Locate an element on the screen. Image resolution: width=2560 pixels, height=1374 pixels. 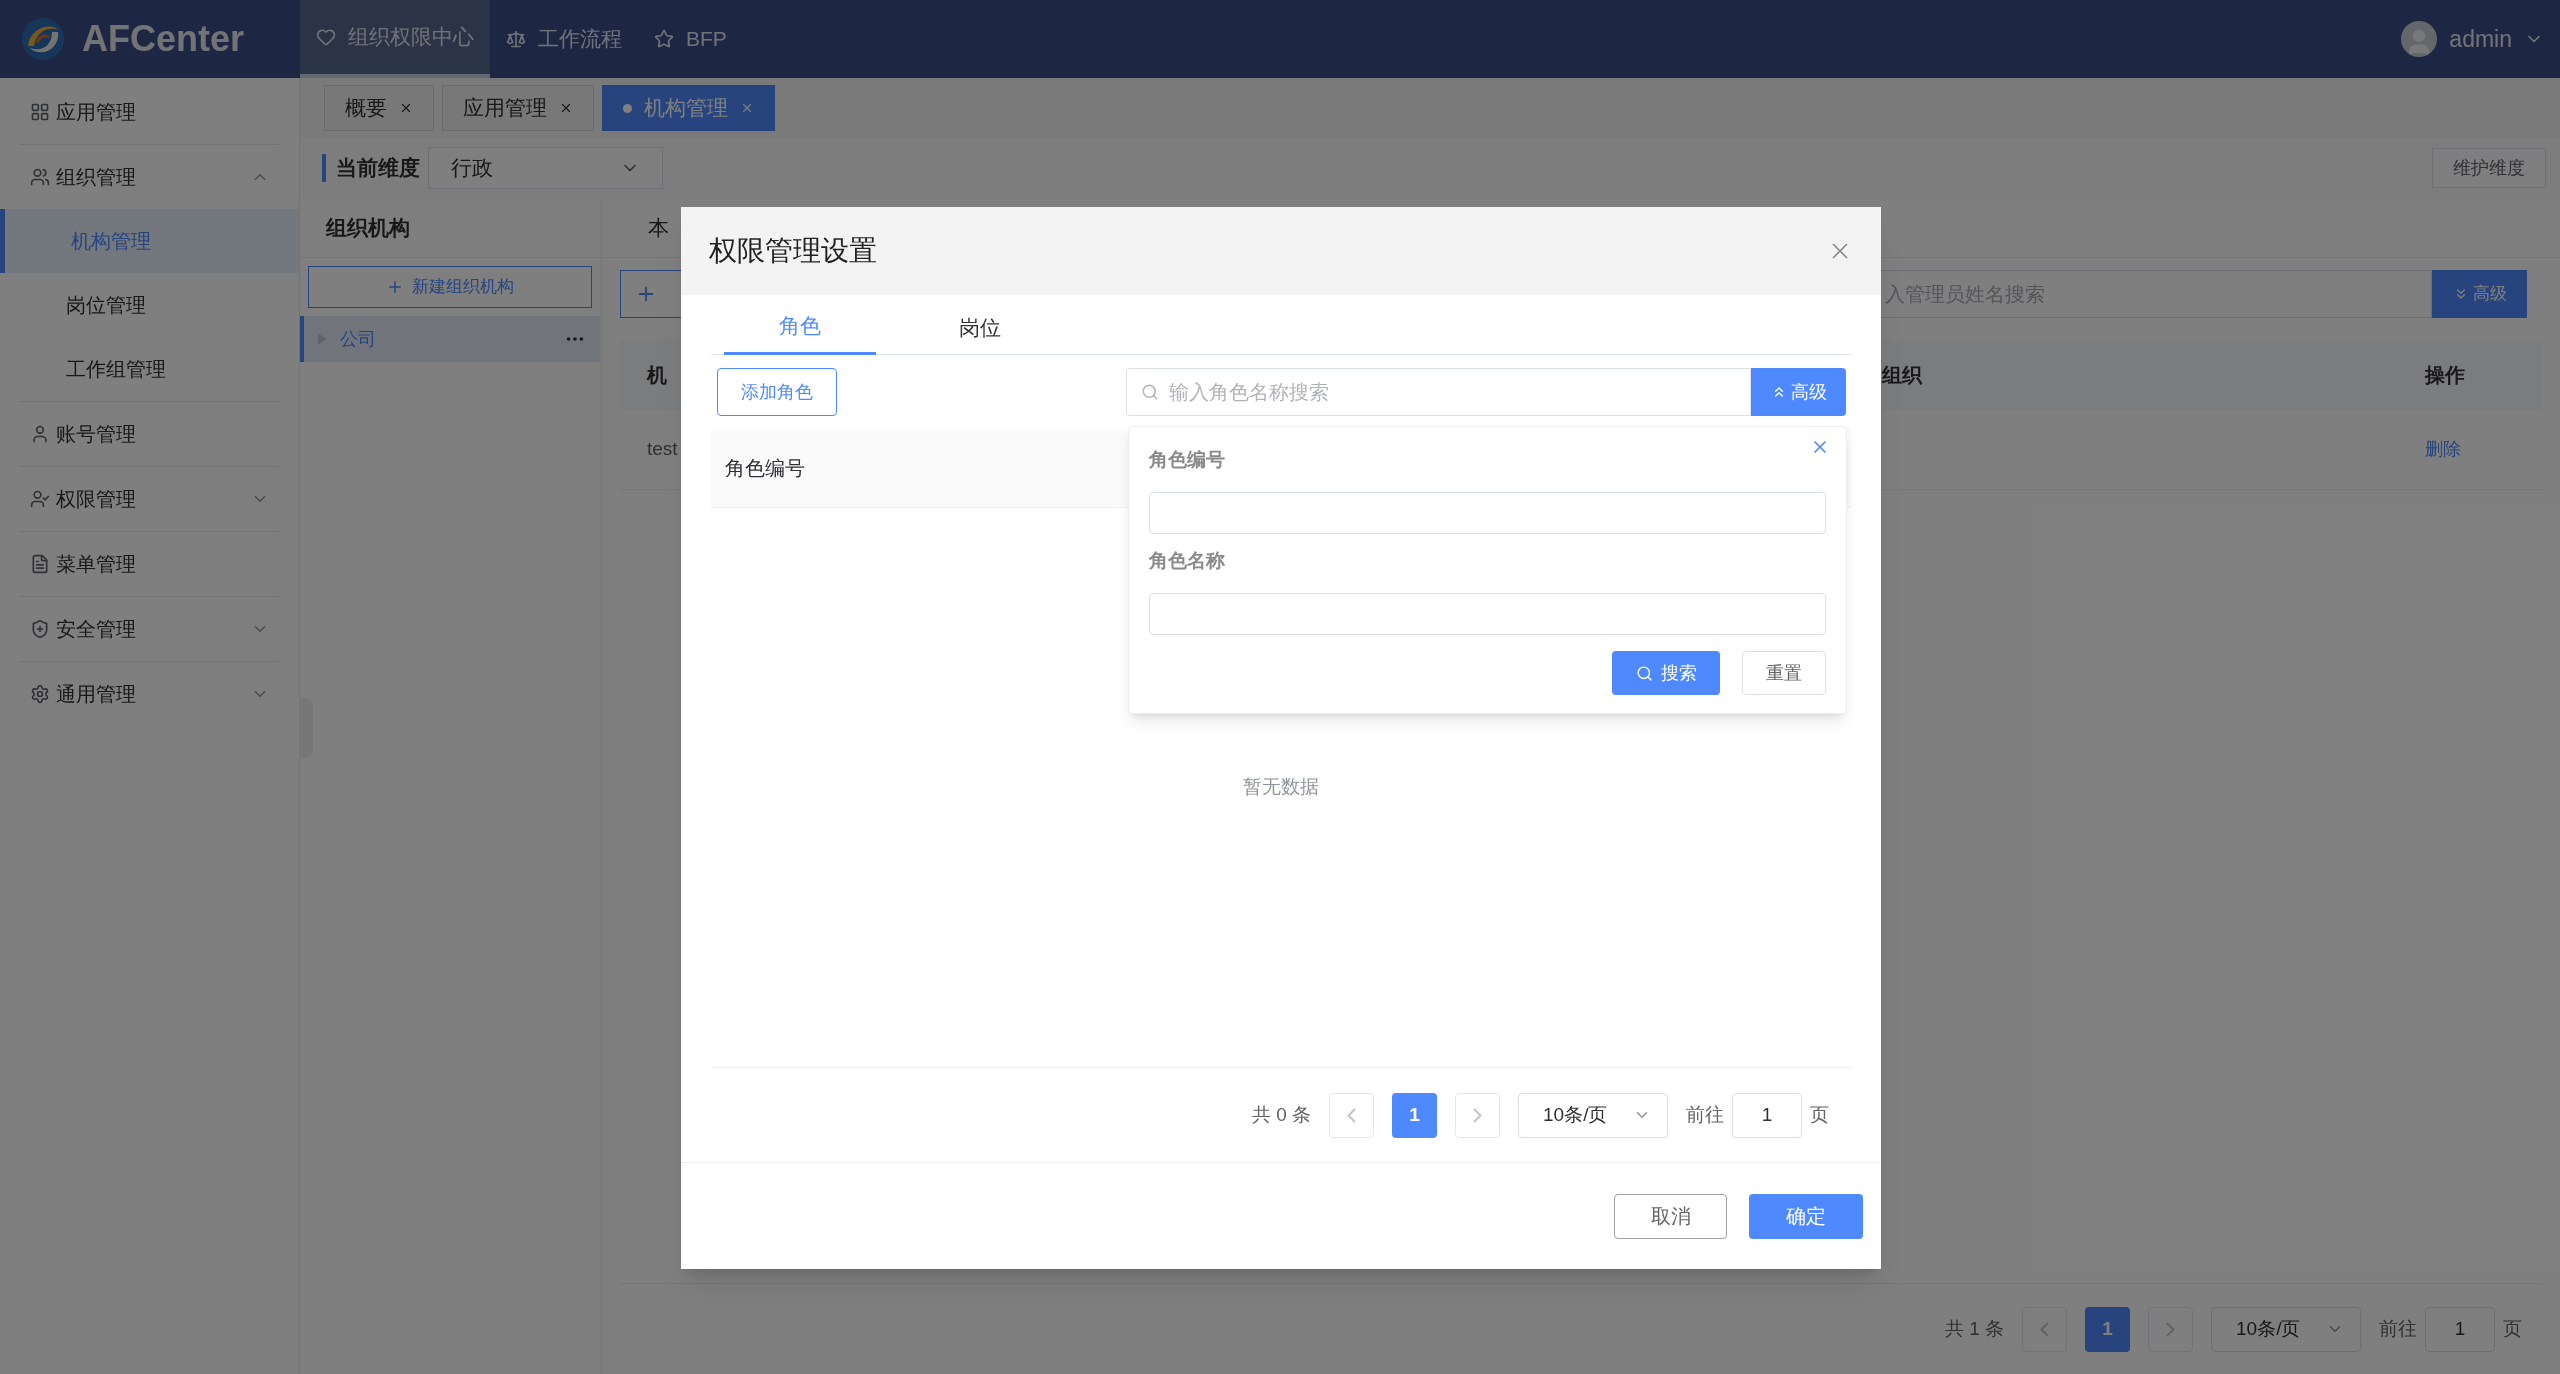
delete-link: 删除 is located at coordinates (2443, 449).